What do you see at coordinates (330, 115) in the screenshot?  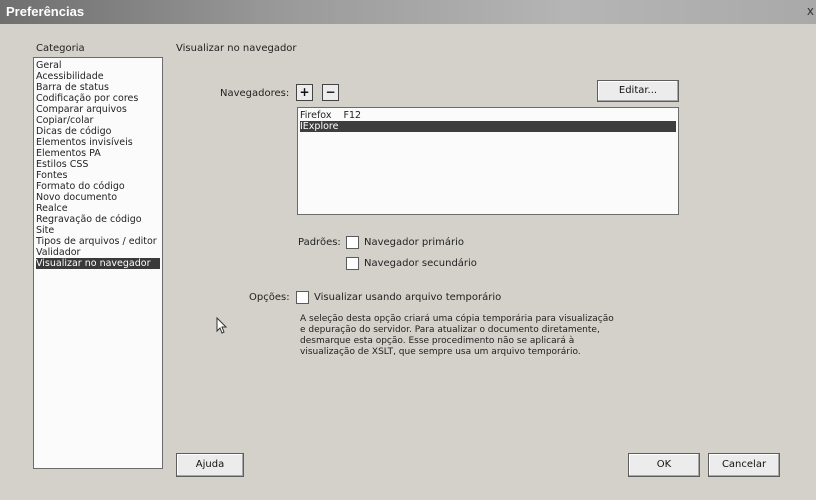 I see `browser-item: Firefox F12` at bounding box center [330, 115].